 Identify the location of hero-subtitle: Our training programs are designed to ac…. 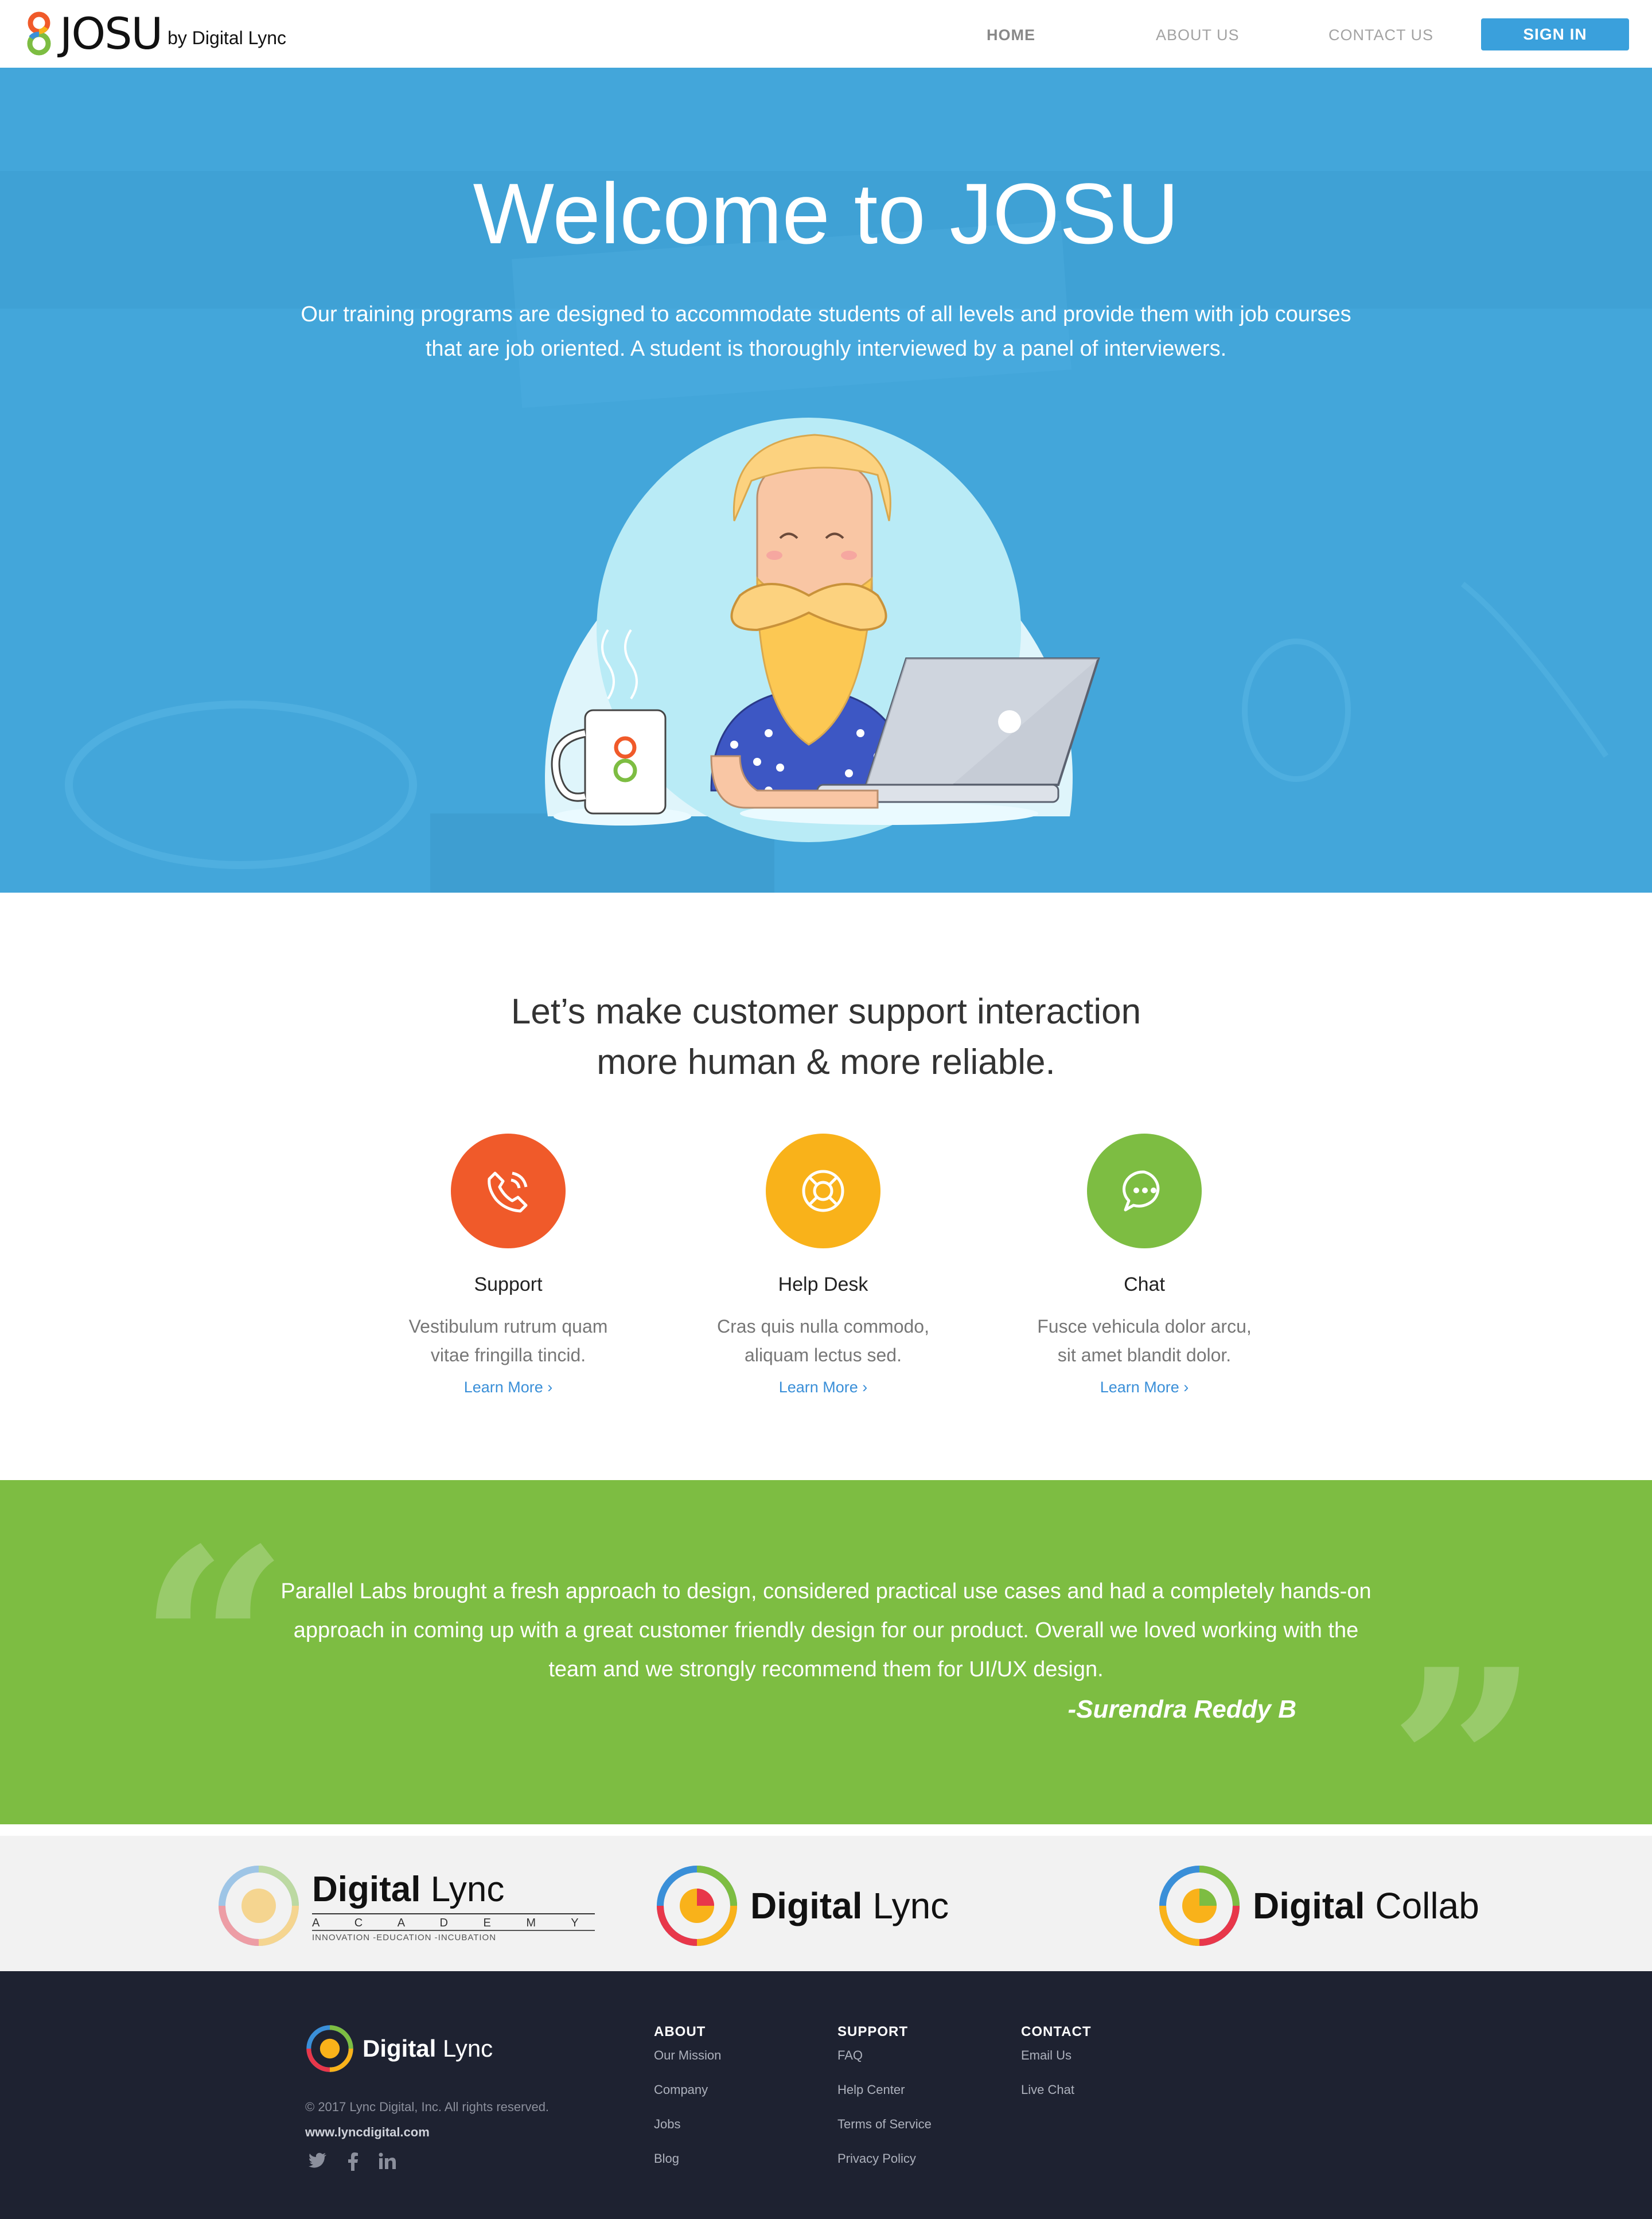
(826, 331).